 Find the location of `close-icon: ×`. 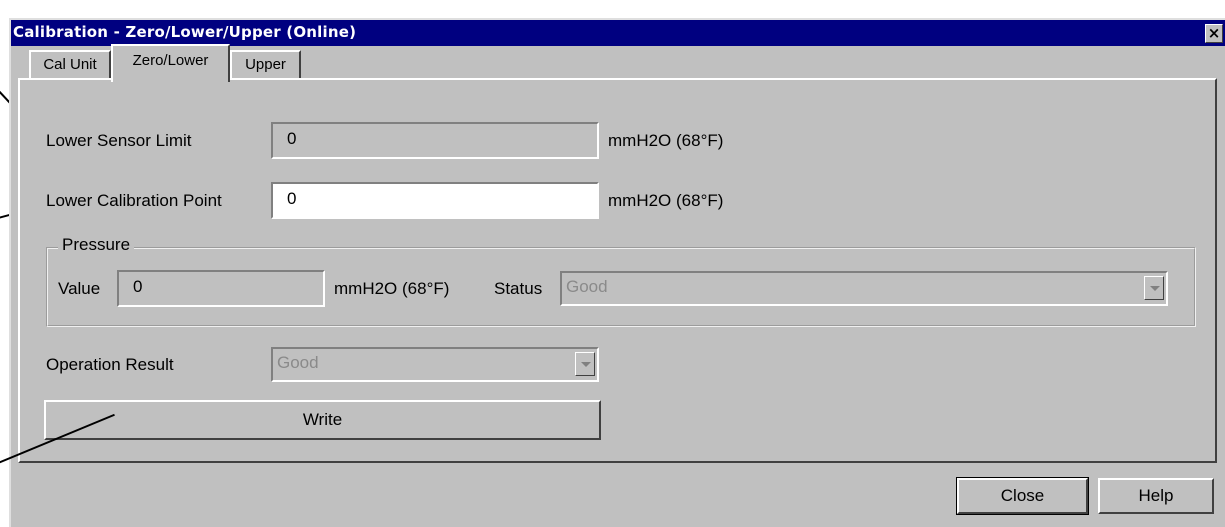

close-icon: × is located at coordinates (1214, 33).